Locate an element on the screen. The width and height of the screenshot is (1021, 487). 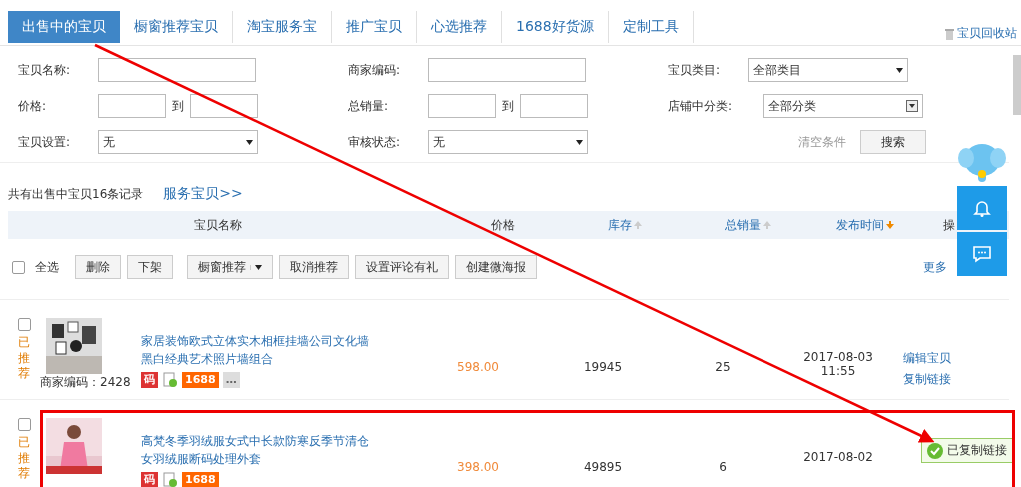
action-button: 删除 is located at coordinates (98, 267).